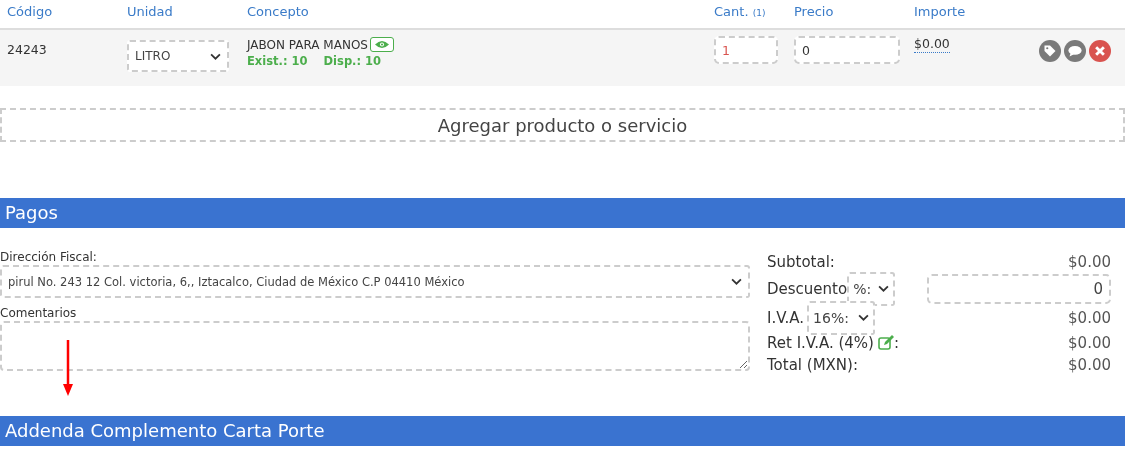 This screenshot has width=1142, height=471. Describe the element at coordinates (49, 257) in the screenshot. I see `field-label: Dirección Fiscal:` at that location.